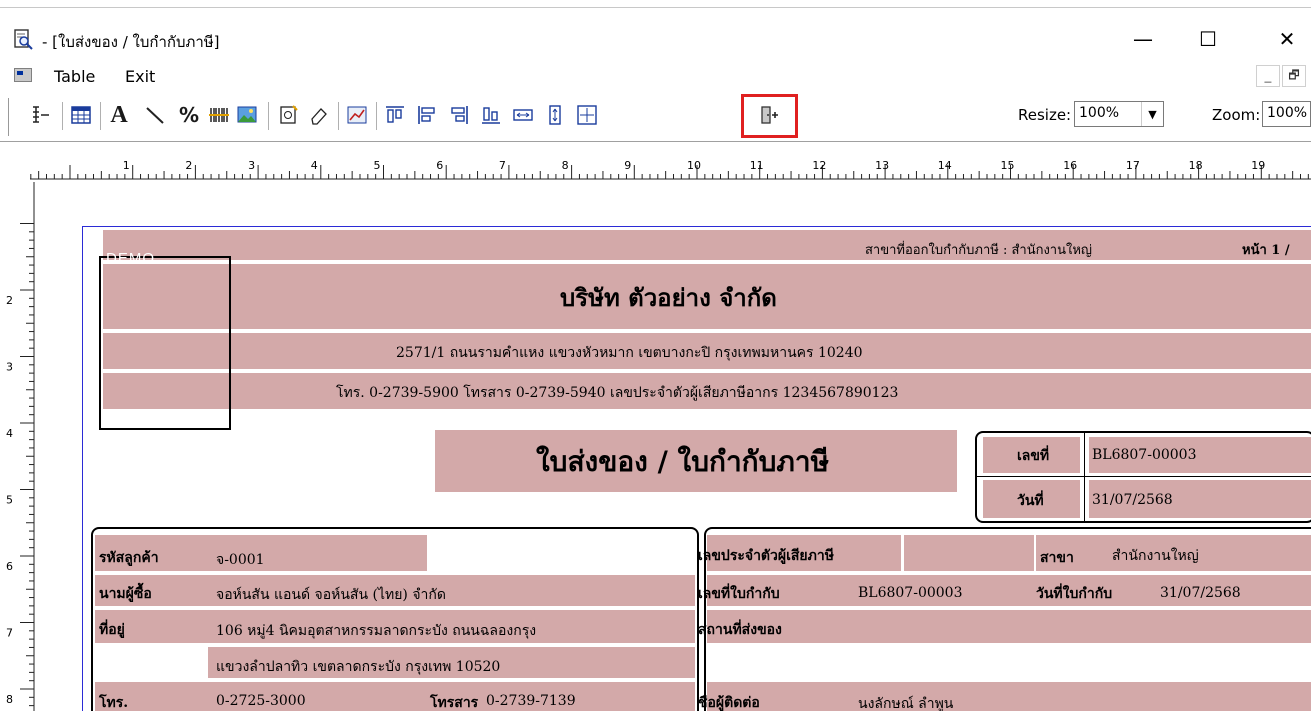 This screenshot has width=1311, height=711. What do you see at coordinates (910, 593) in the screenshot?
I see `invoice-no-value: BL6807-00003` at bounding box center [910, 593].